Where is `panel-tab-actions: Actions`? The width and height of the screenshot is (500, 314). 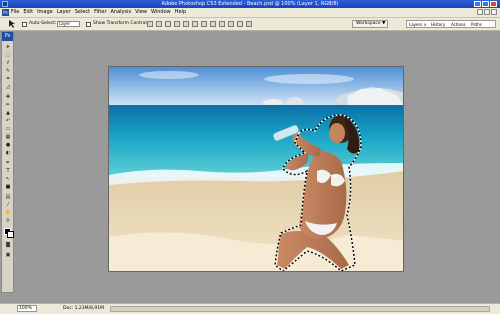 panel-tab-actions: Actions is located at coordinates (458, 24).